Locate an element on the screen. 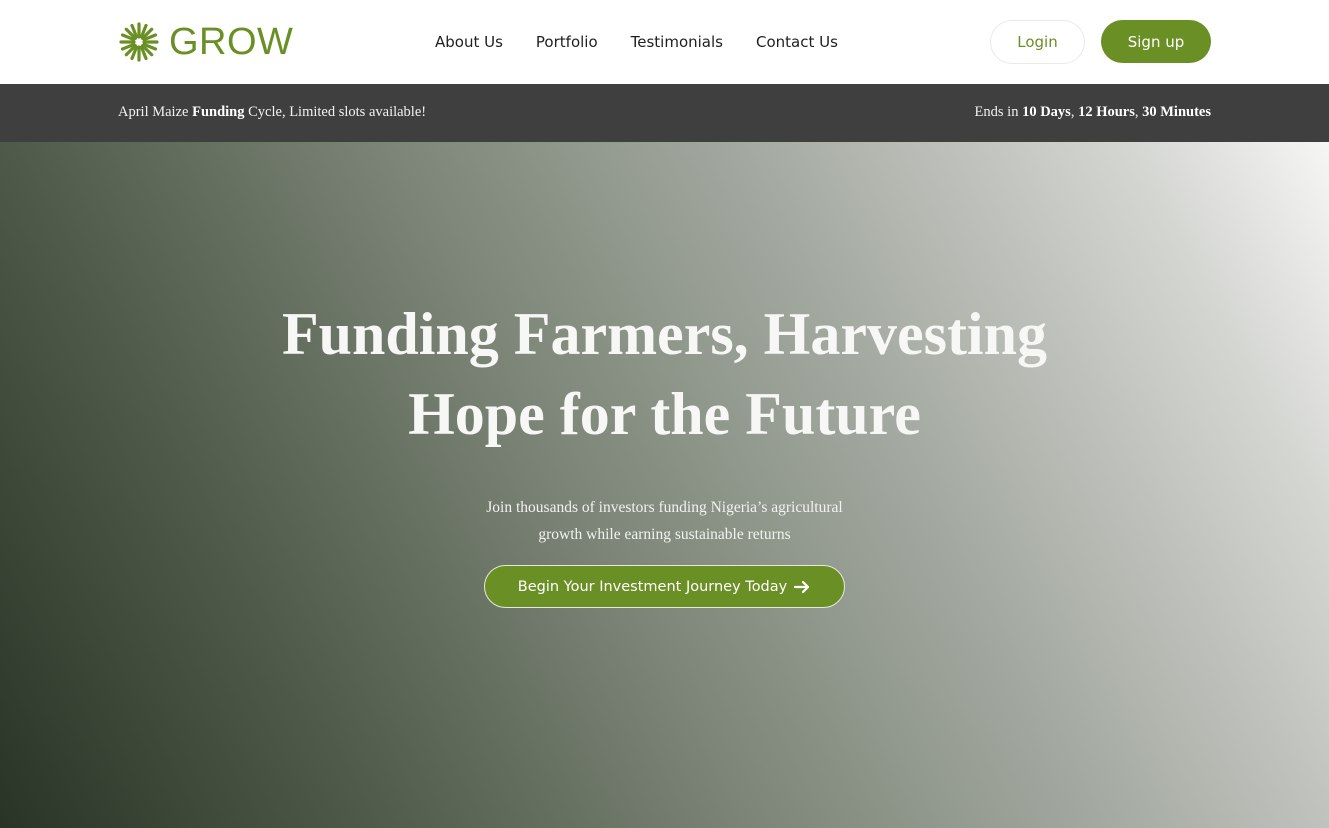  sunburst-icon is located at coordinates (139, 42).